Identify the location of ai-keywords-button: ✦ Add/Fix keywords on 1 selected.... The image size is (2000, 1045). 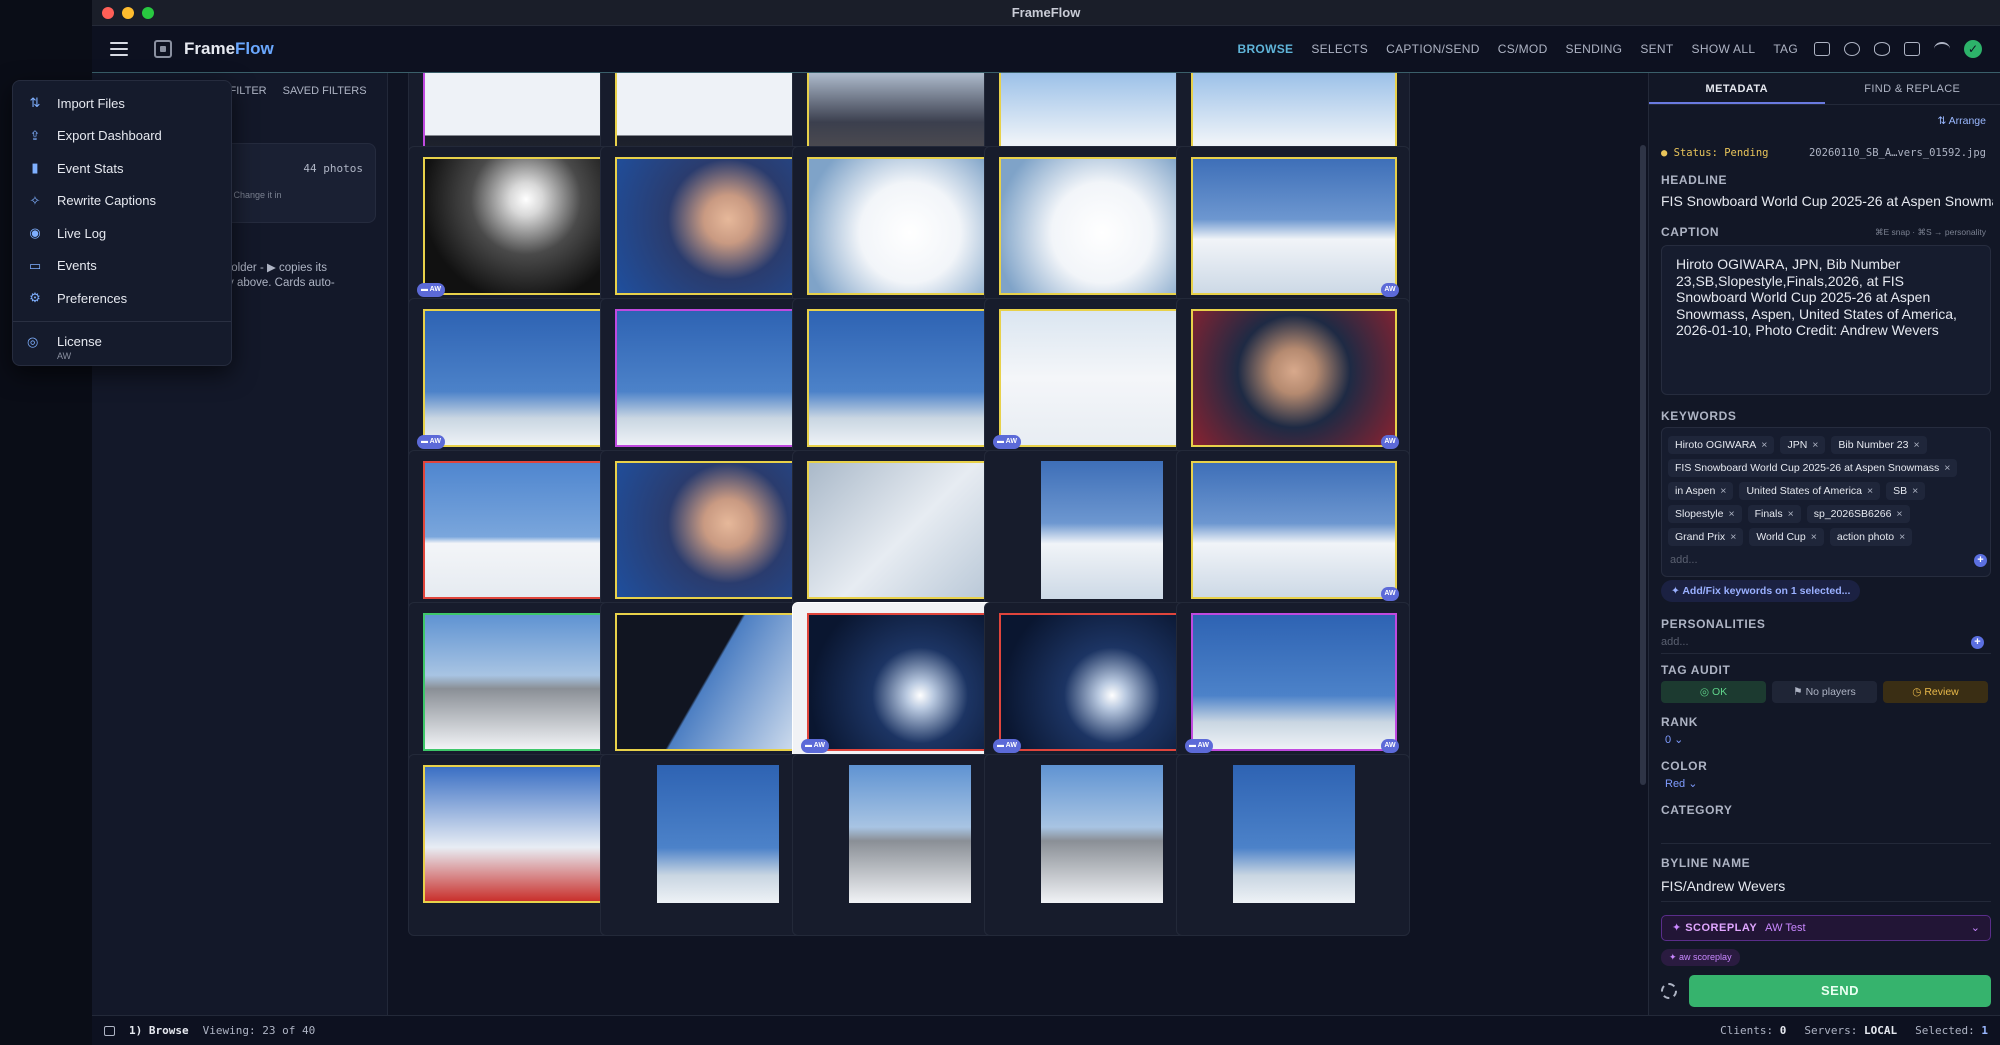
(1761, 591).